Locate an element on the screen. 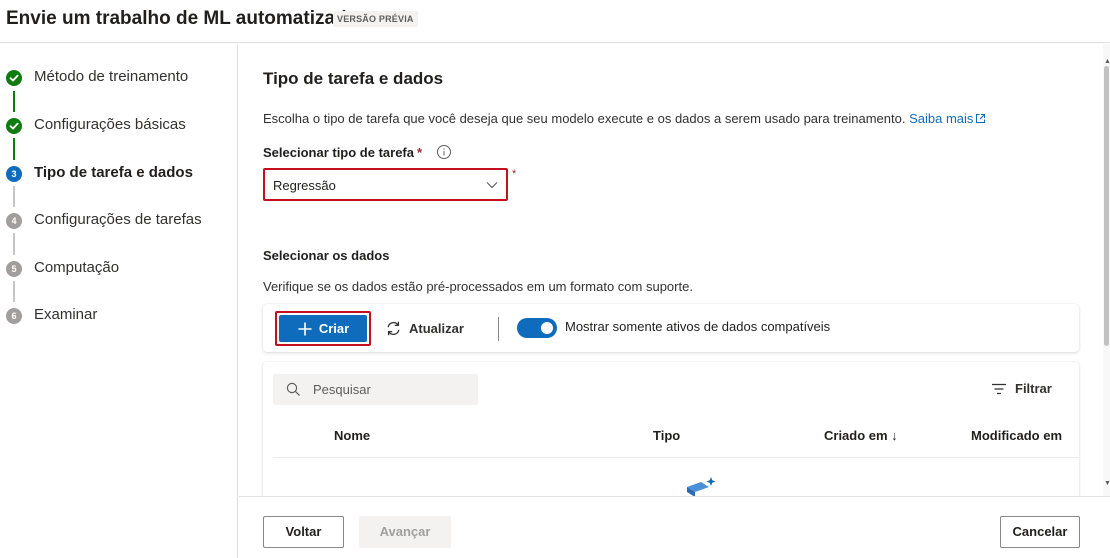 The width and height of the screenshot is (1110, 558). filter-icon is located at coordinates (999, 388).